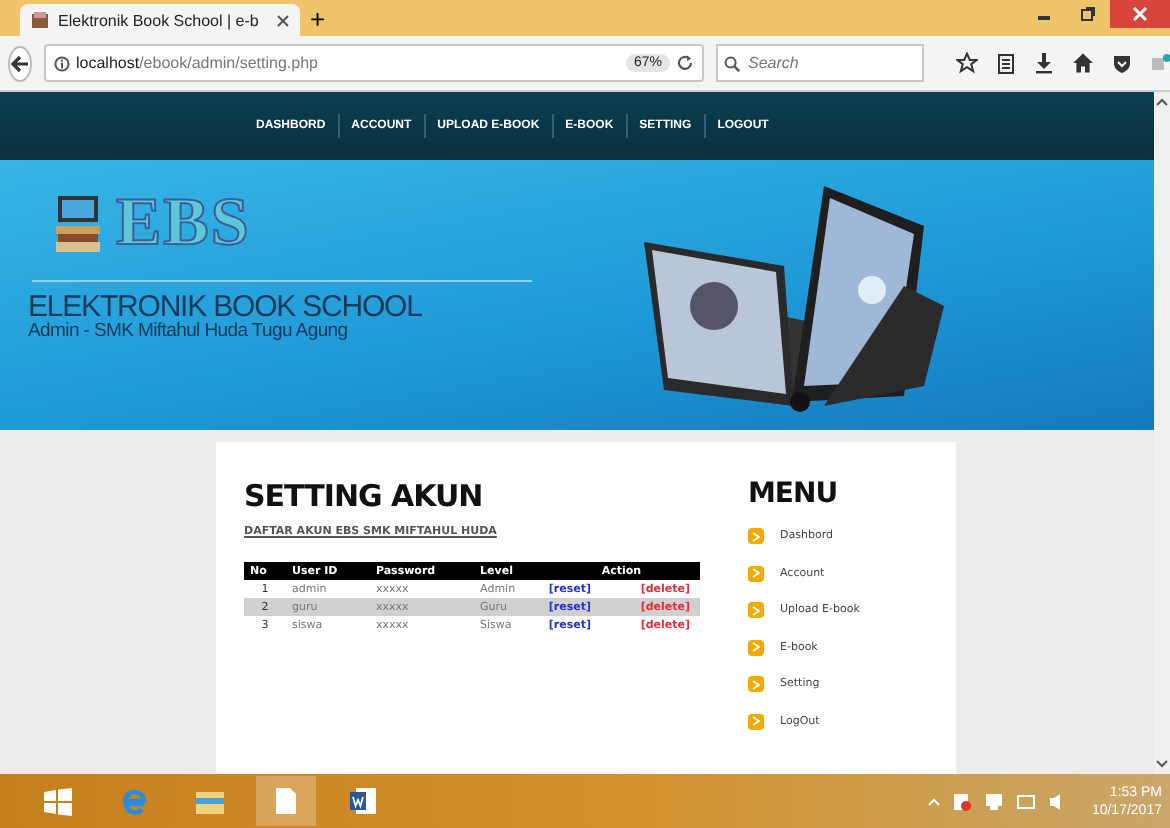 This screenshot has height=828, width=1170. What do you see at coordinates (1044, 63) in the screenshot?
I see `download-icon` at bounding box center [1044, 63].